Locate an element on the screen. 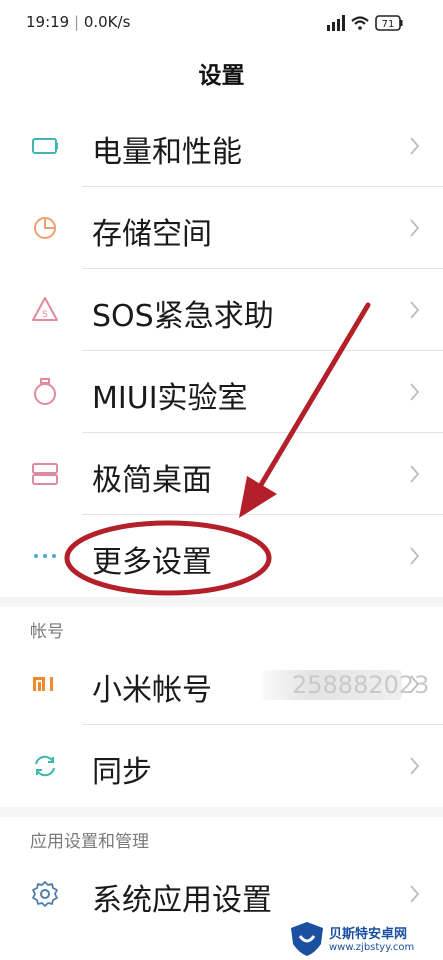 This screenshot has width=443, height=960. page-title: 设置 is located at coordinates (221, 76).